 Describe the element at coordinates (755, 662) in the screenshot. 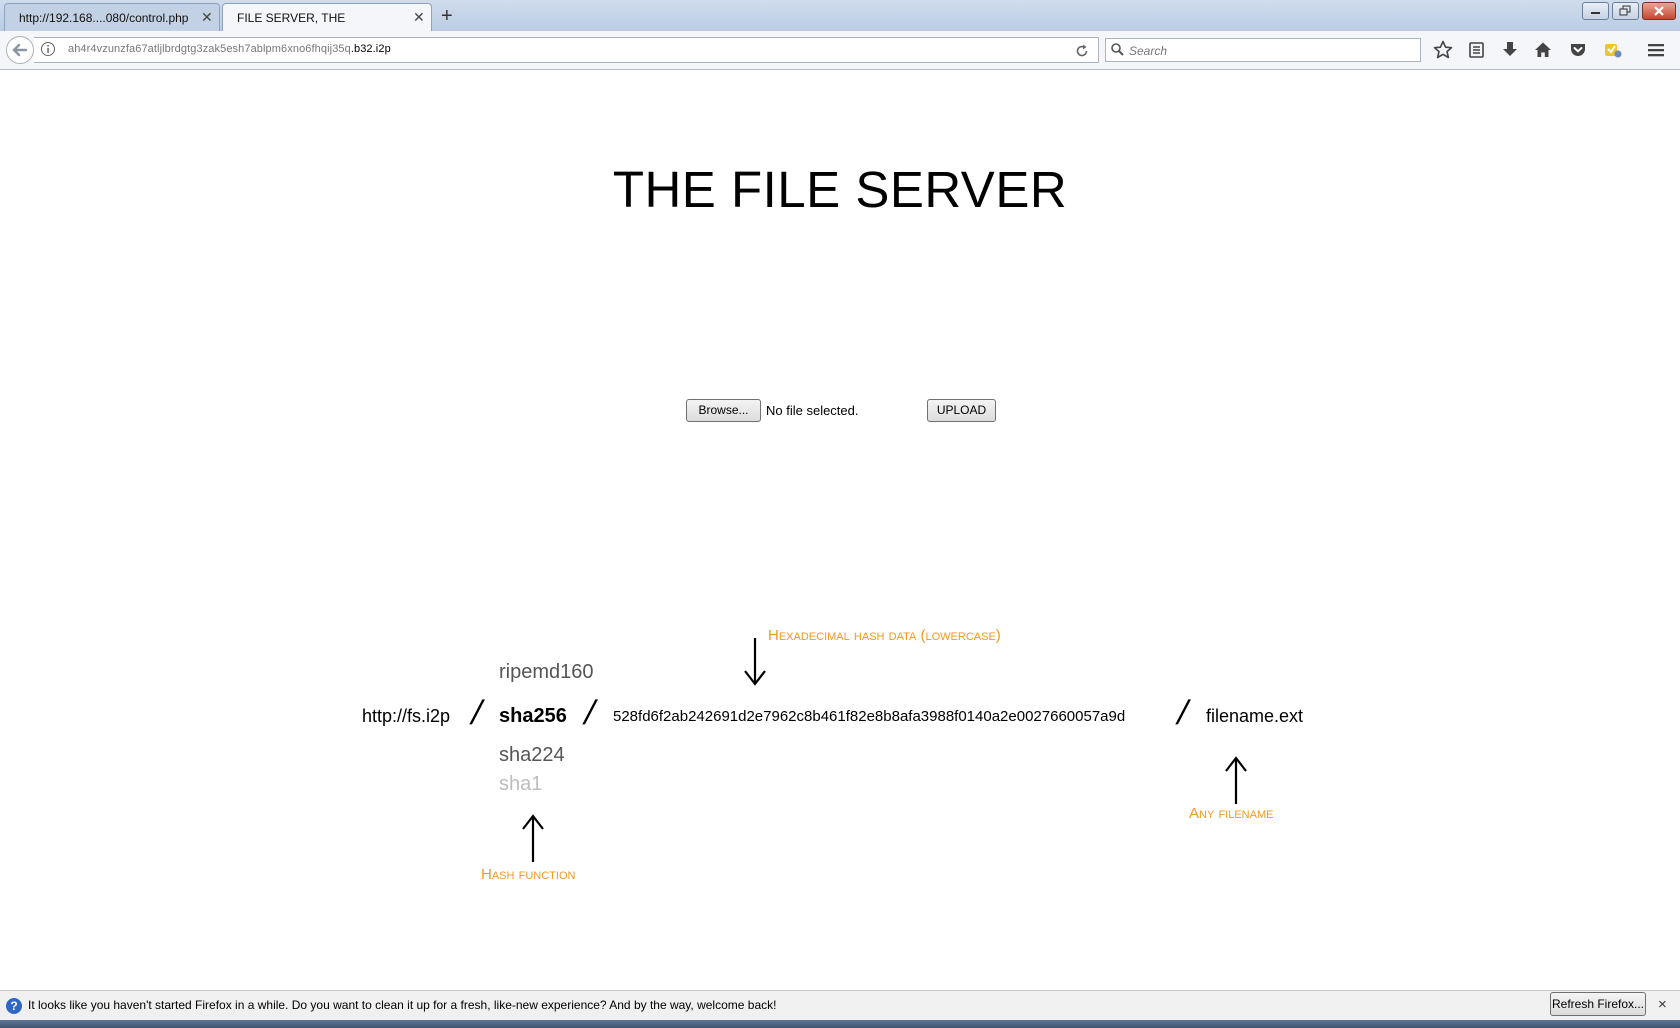

I see `down-arrow-icon` at that location.